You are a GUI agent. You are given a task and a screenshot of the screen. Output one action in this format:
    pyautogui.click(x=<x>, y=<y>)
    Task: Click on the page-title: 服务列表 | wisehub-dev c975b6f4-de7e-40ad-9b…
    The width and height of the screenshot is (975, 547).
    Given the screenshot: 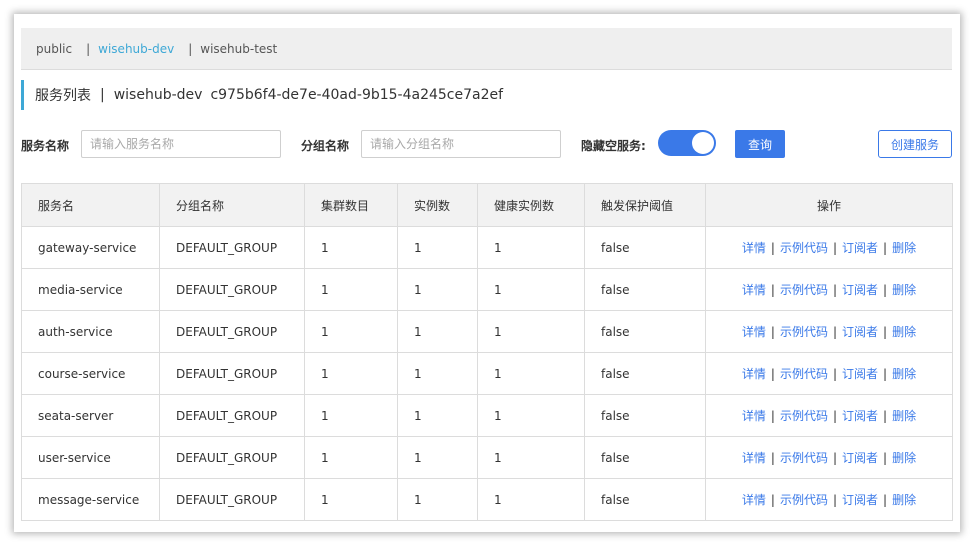 What is the action you would take?
    pyautogui.click(x=262, y=95)
    